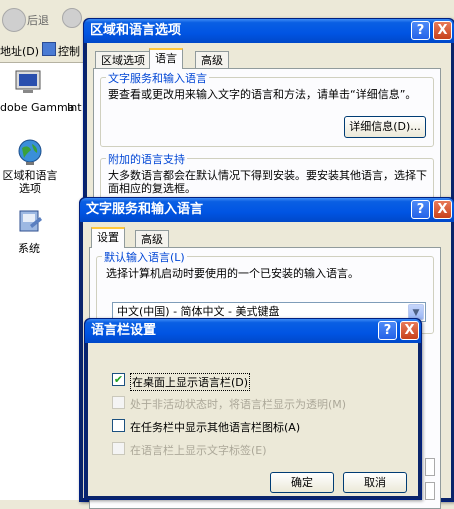 The height and width of the screenshot is (509, 454). I want to click on default-input-language-value: 中文(中国) - 简体中文 - 美式键盘, so click(198, 311).